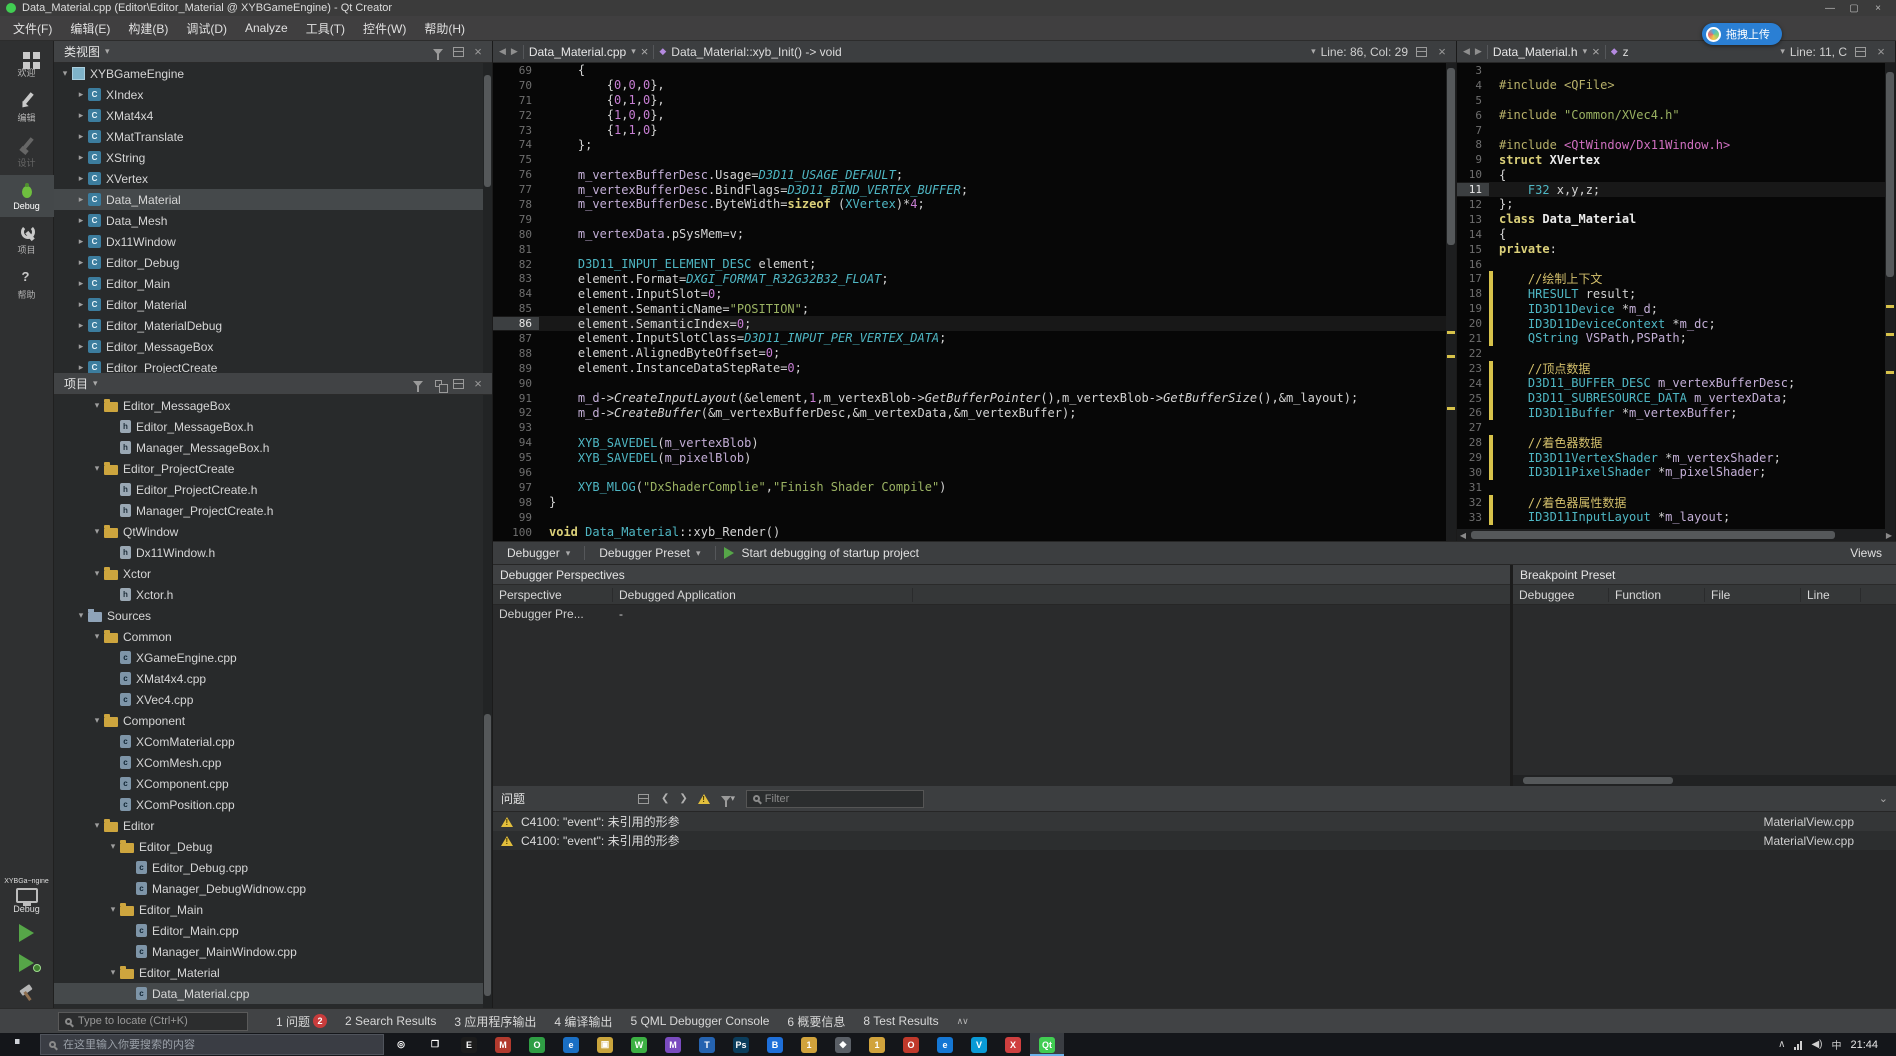 The width and height of the screenshot is (1896, 1056). What do you see at coordinates (273, 972) in the screenshot?
I see `project-item: ▾ Editor_Material` at bounding box center [273, 972].